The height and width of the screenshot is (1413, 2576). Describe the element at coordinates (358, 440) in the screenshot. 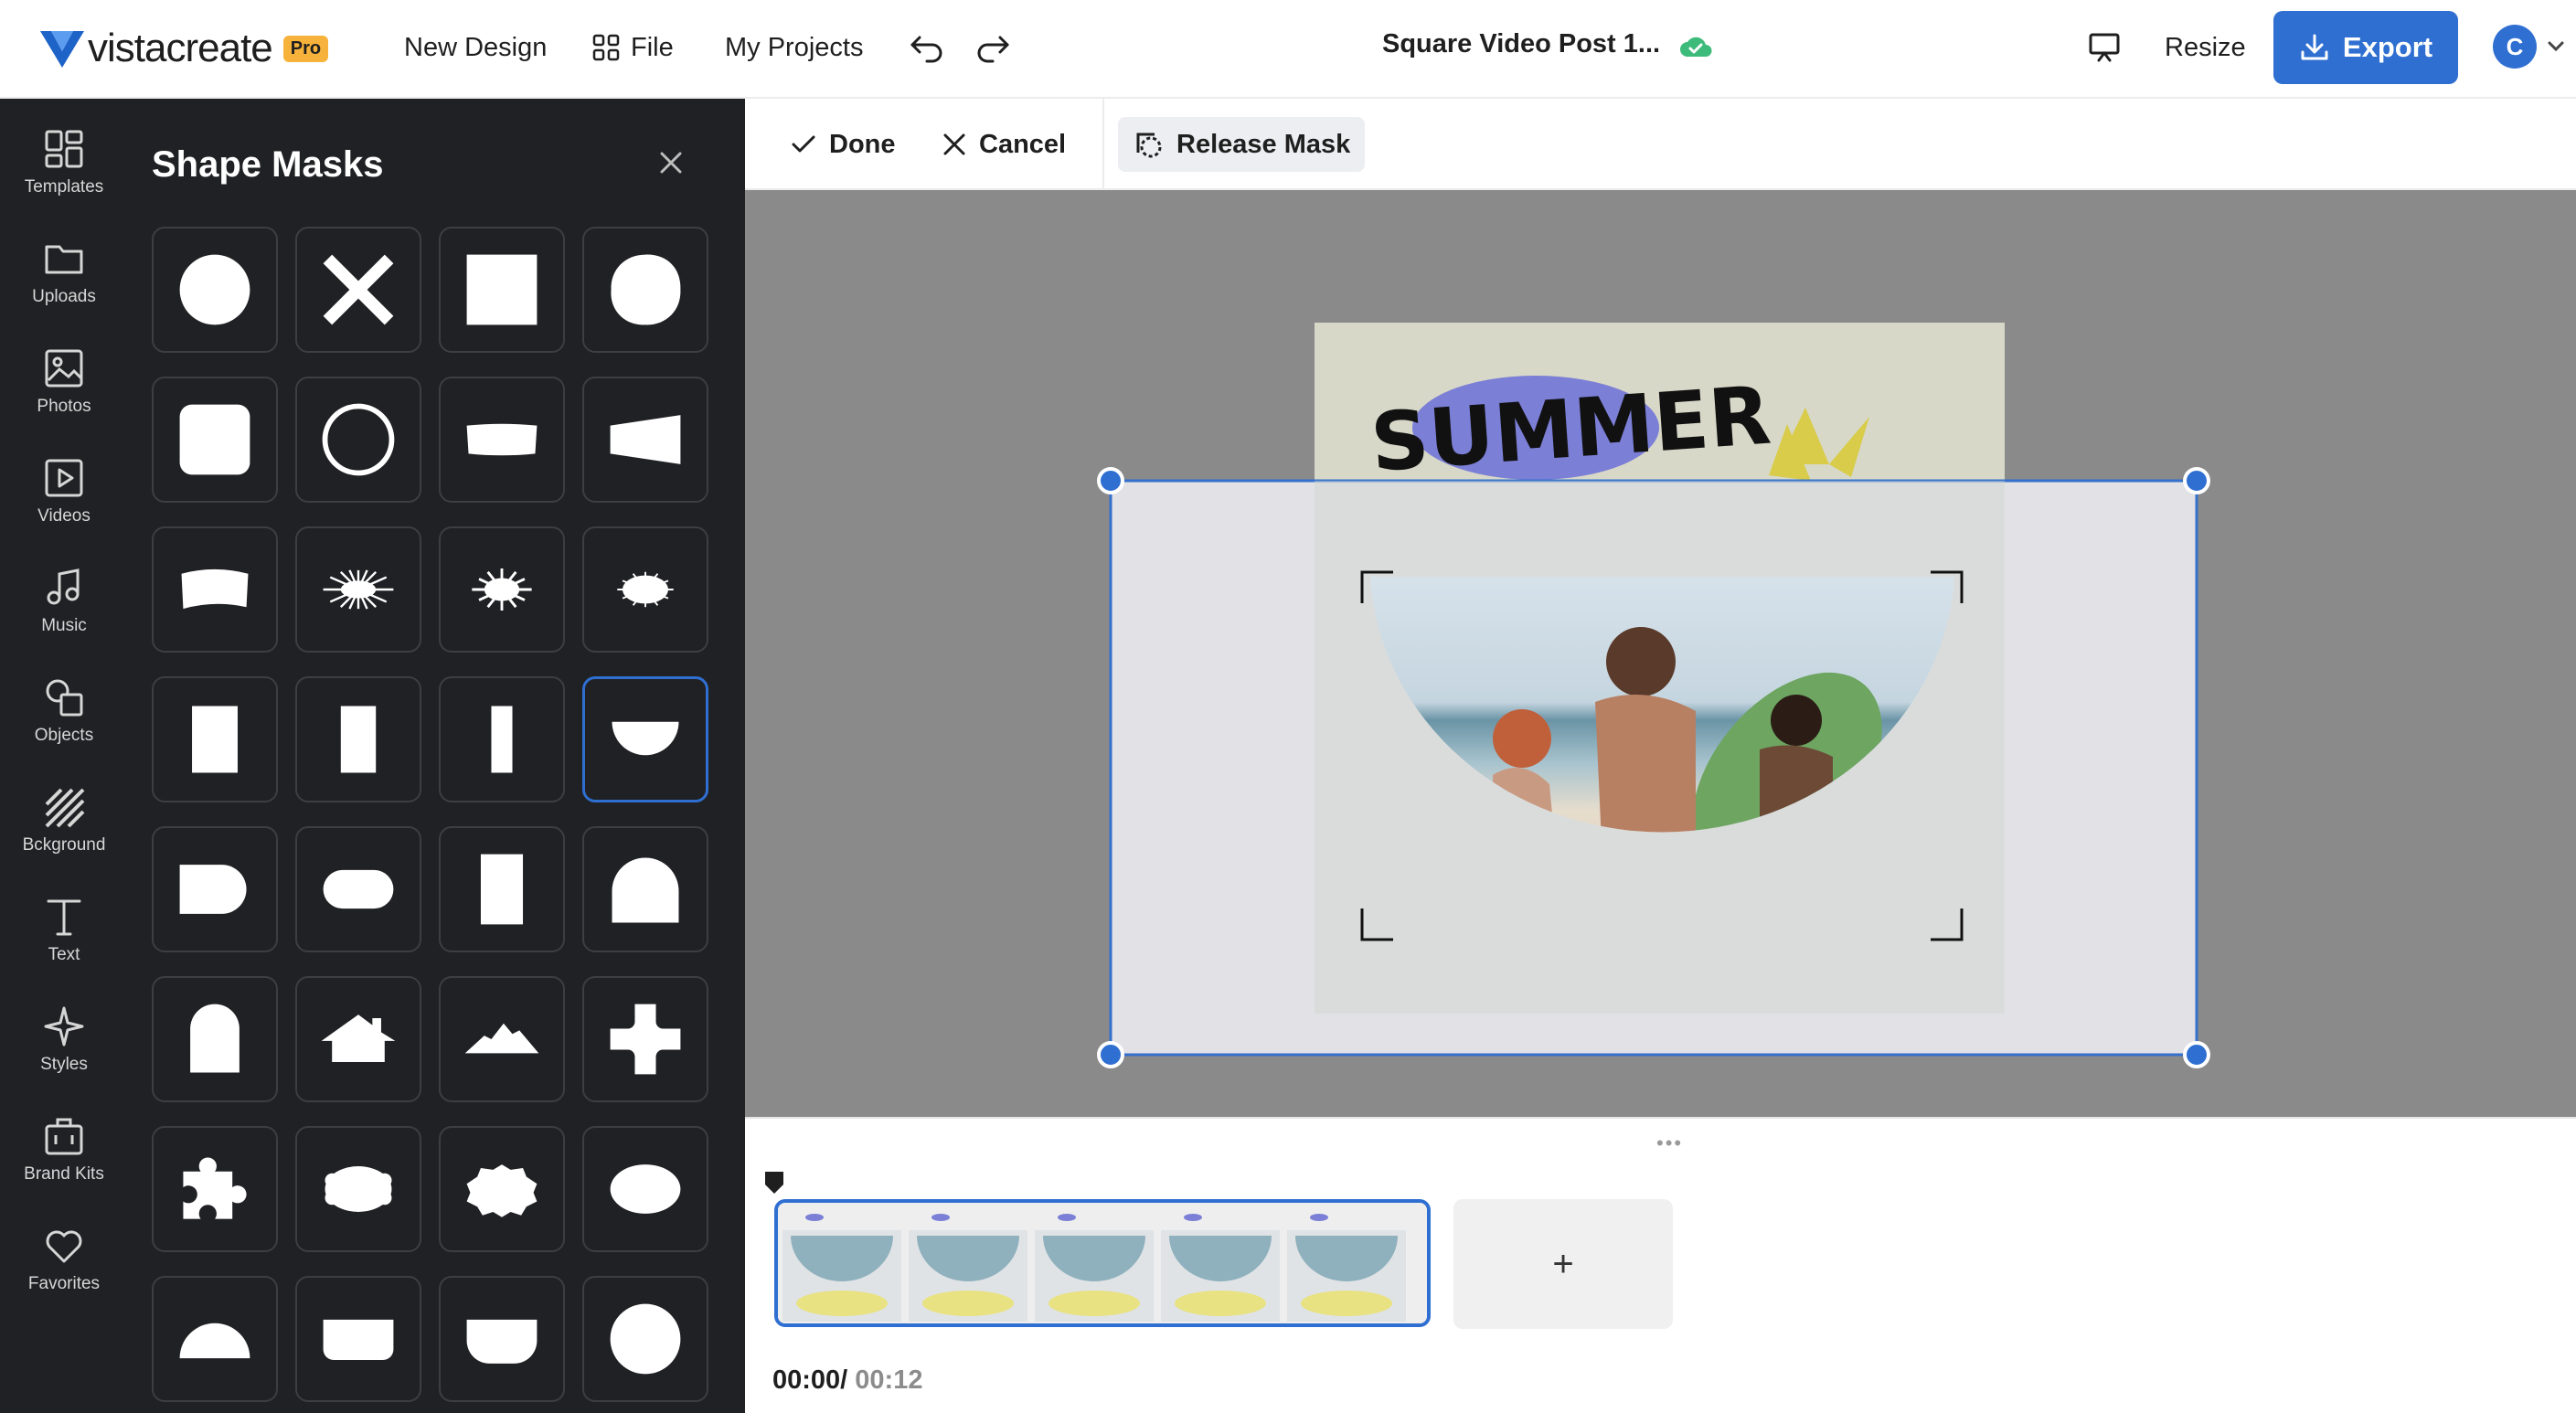

I see `shape-ring` at that location.